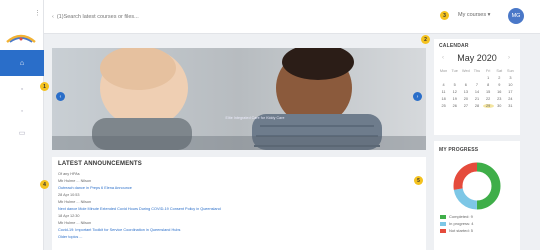 The image size is (540, 250). I want to click on announcement-line: Of any HPAs, so click(69, 174).